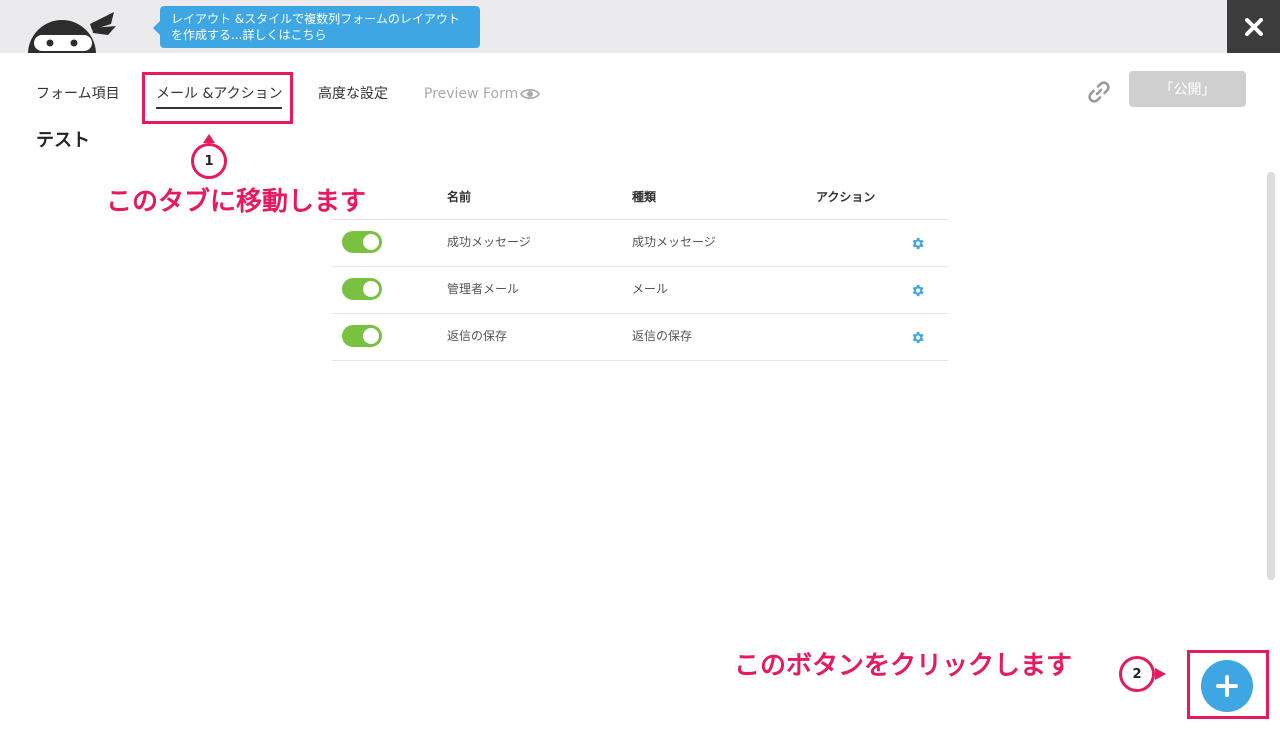 The height and width of the screenshot is (729, 1280). I want to click on link-icon, so click(1099, 92).